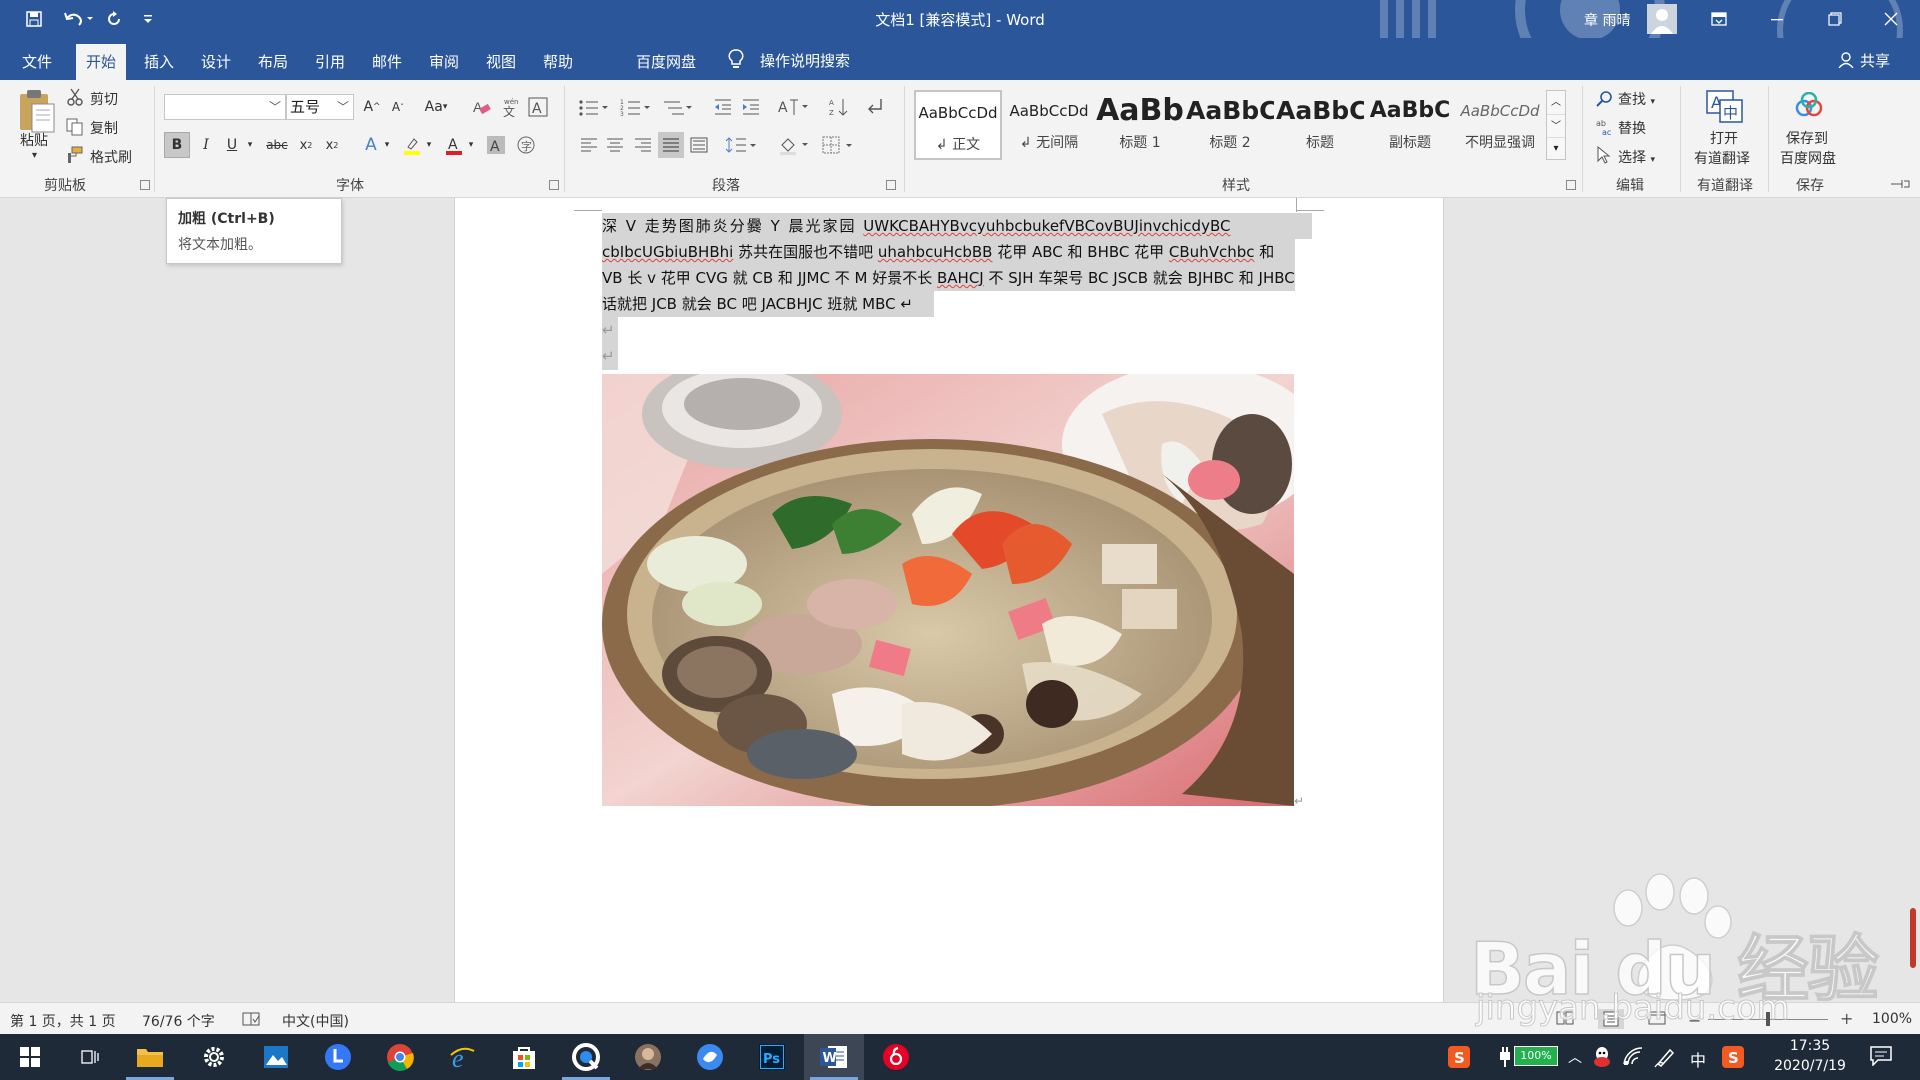 The image size is (1920, 1080). What do you see at coordinates (90, 1057) in the screenshot?
I see `task-view-icon` at bounding box center [90, 1057].